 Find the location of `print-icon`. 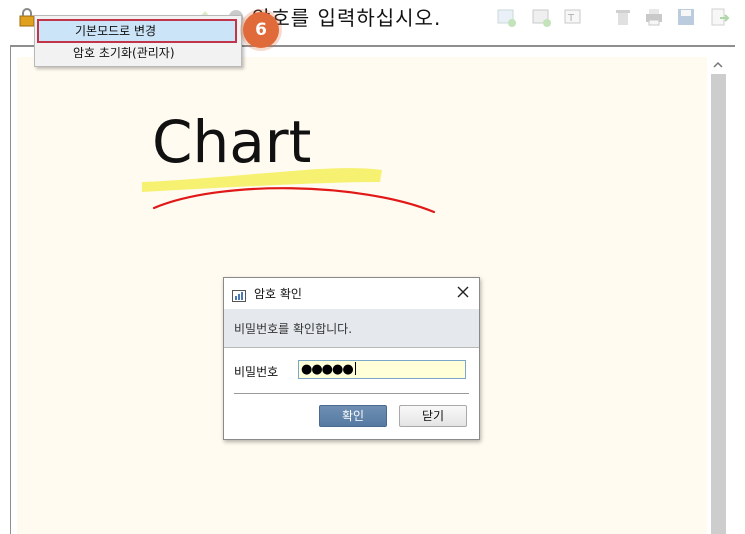

print-icon is located at coordinates (654, 17).